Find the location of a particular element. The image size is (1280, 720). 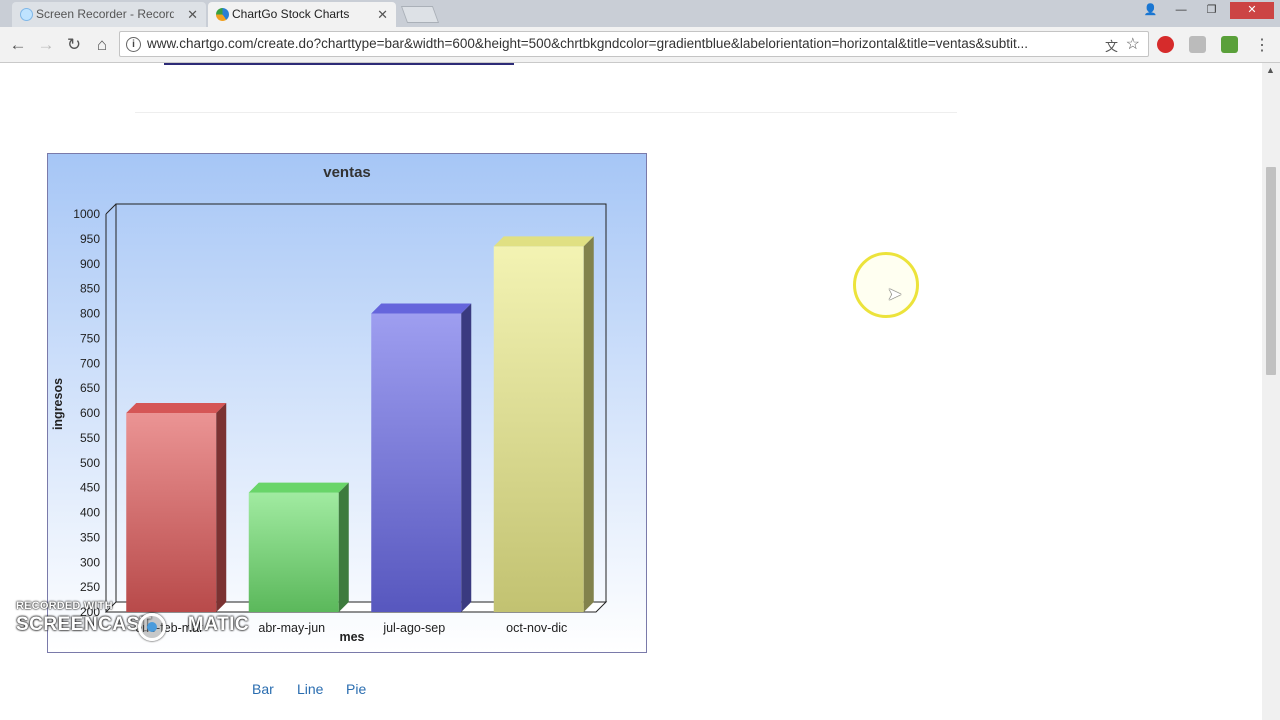

extension-green-icon is located at coordinates (1229, 44).